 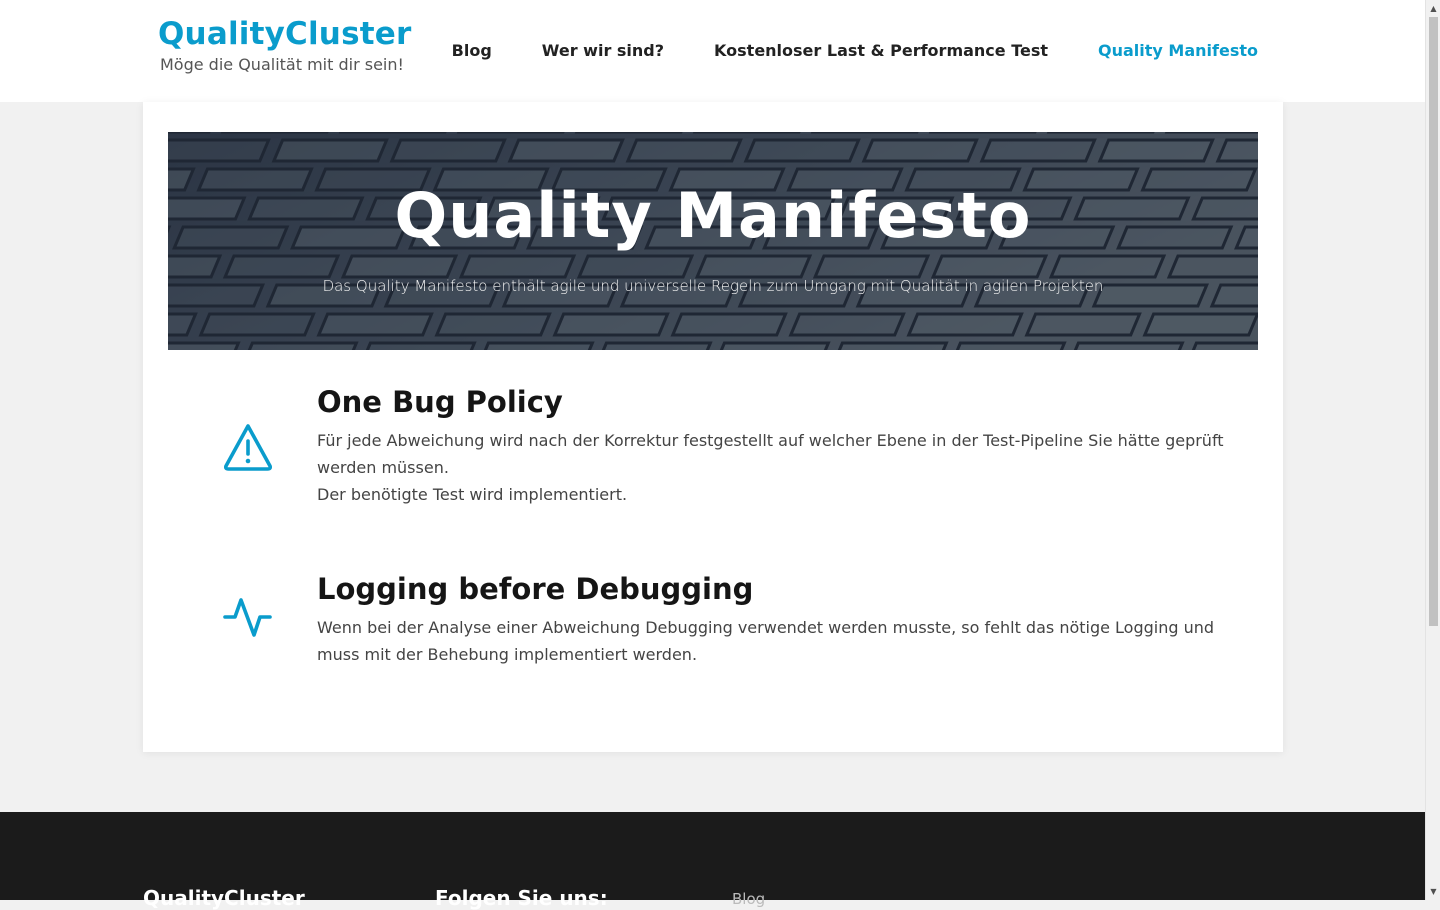 I want to click on nav-item-blog: Blog, so click(x=472, y=51).